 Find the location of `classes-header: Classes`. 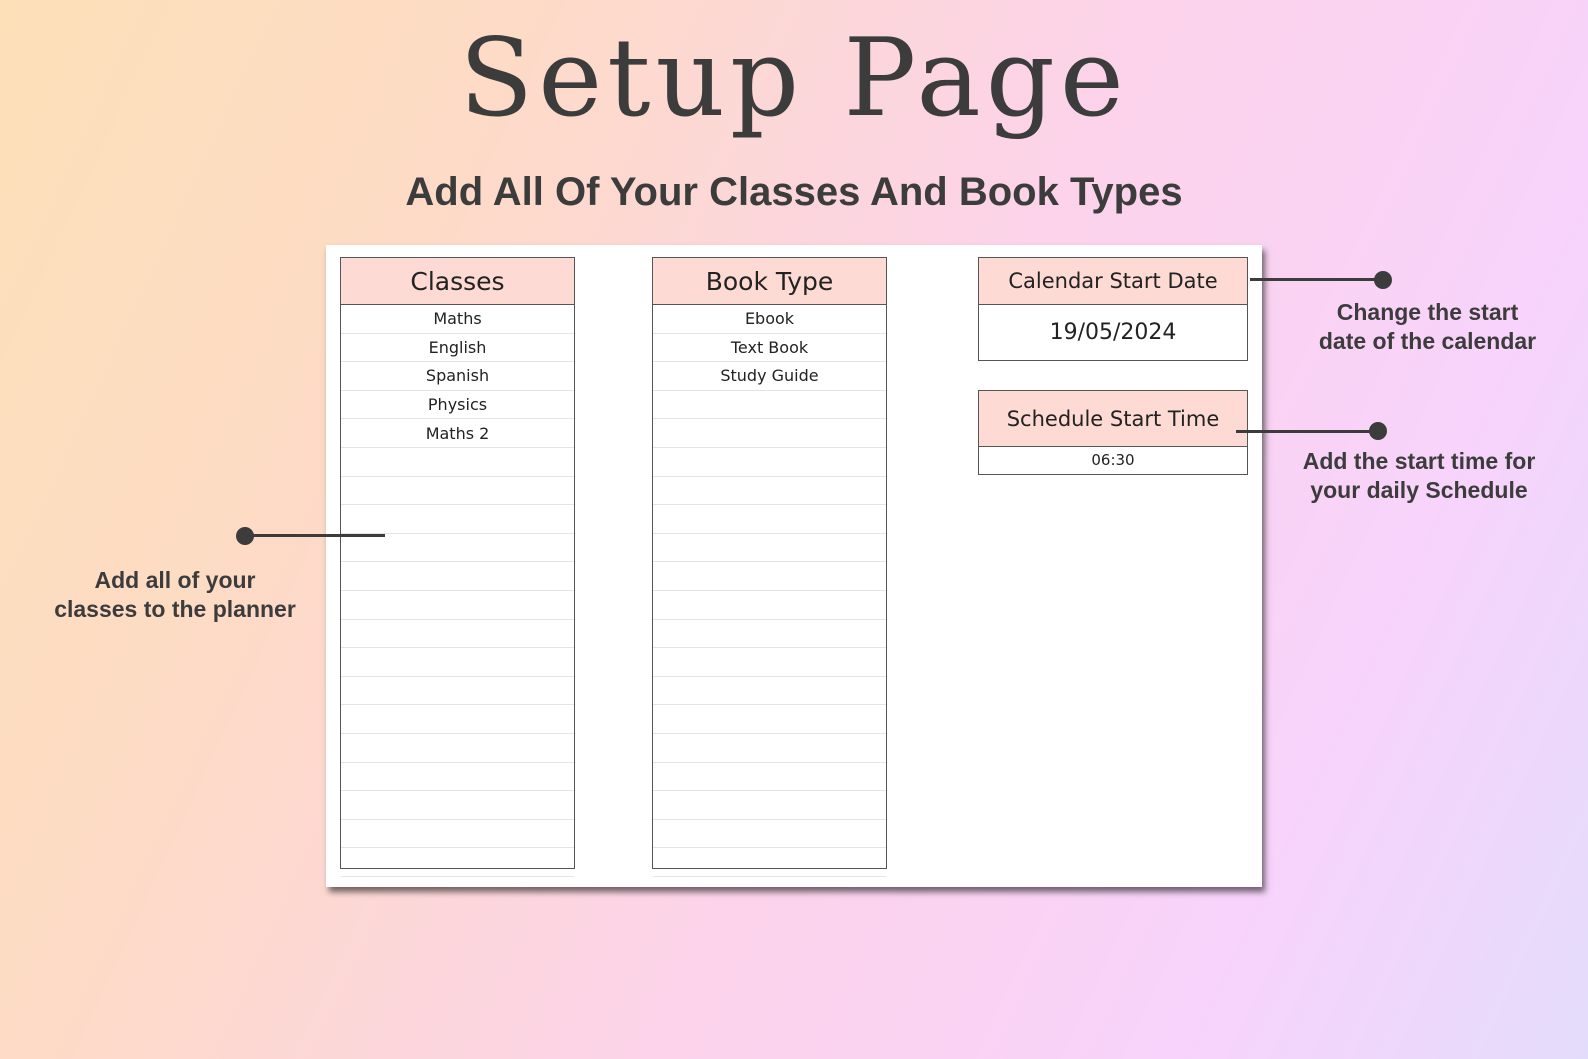

classes-header: Classes is located at coordinates (457, 281).